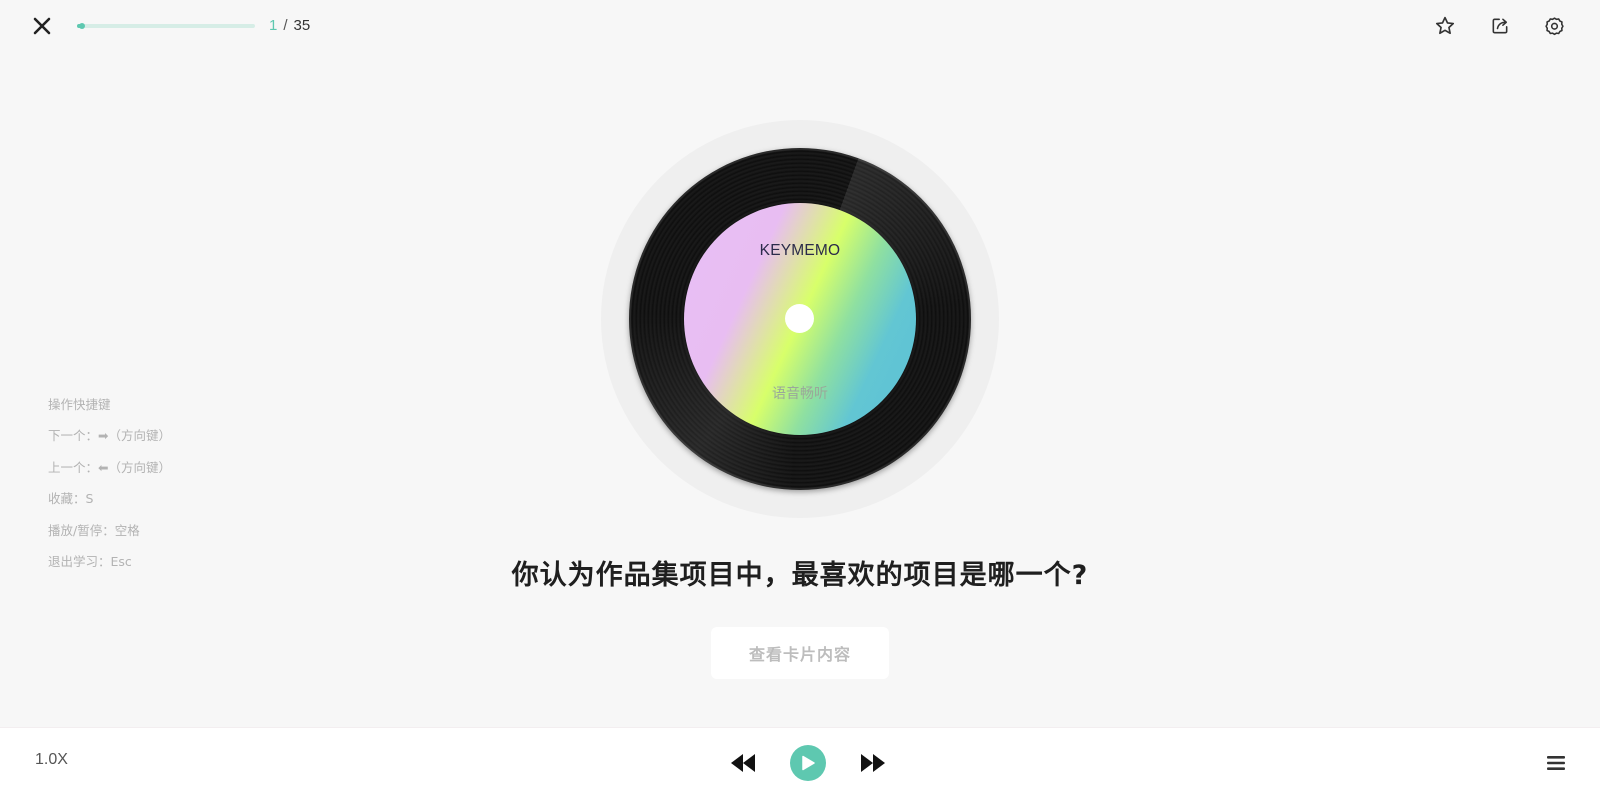 The height and width of the screenshot is (797, 1600). I want to click on share-icon, so click(1500, 26).